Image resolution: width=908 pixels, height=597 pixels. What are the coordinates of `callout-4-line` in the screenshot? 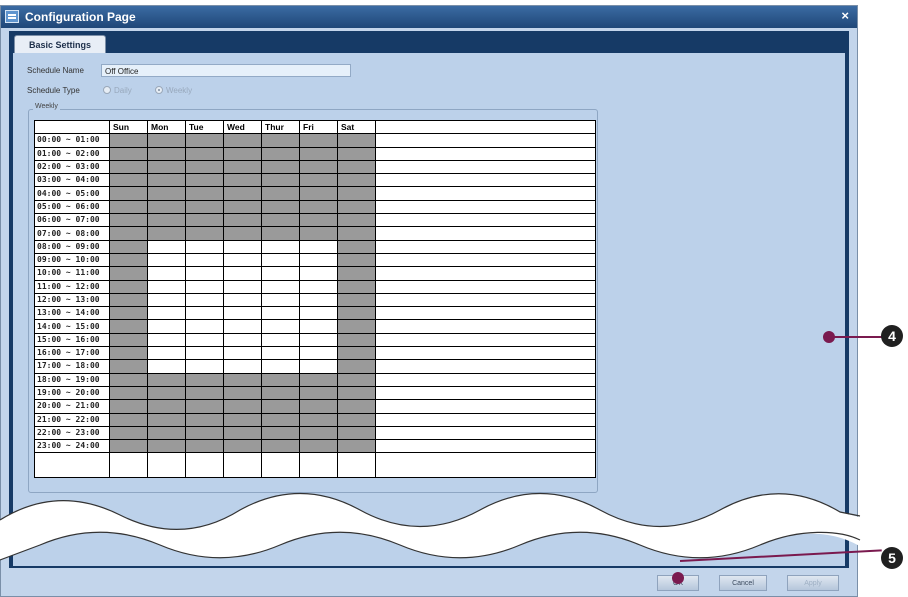 It's located at (856, 337).